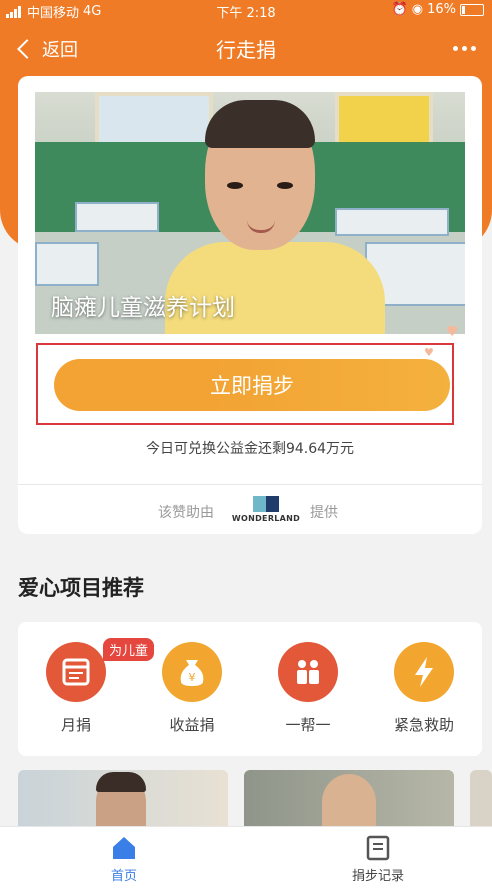 The height and width of the screenshot is (896, 492). What do you see at coordinates (464, 48) in the screenshot?
I see `more-menu-icon` at bounding box center [464, 48].